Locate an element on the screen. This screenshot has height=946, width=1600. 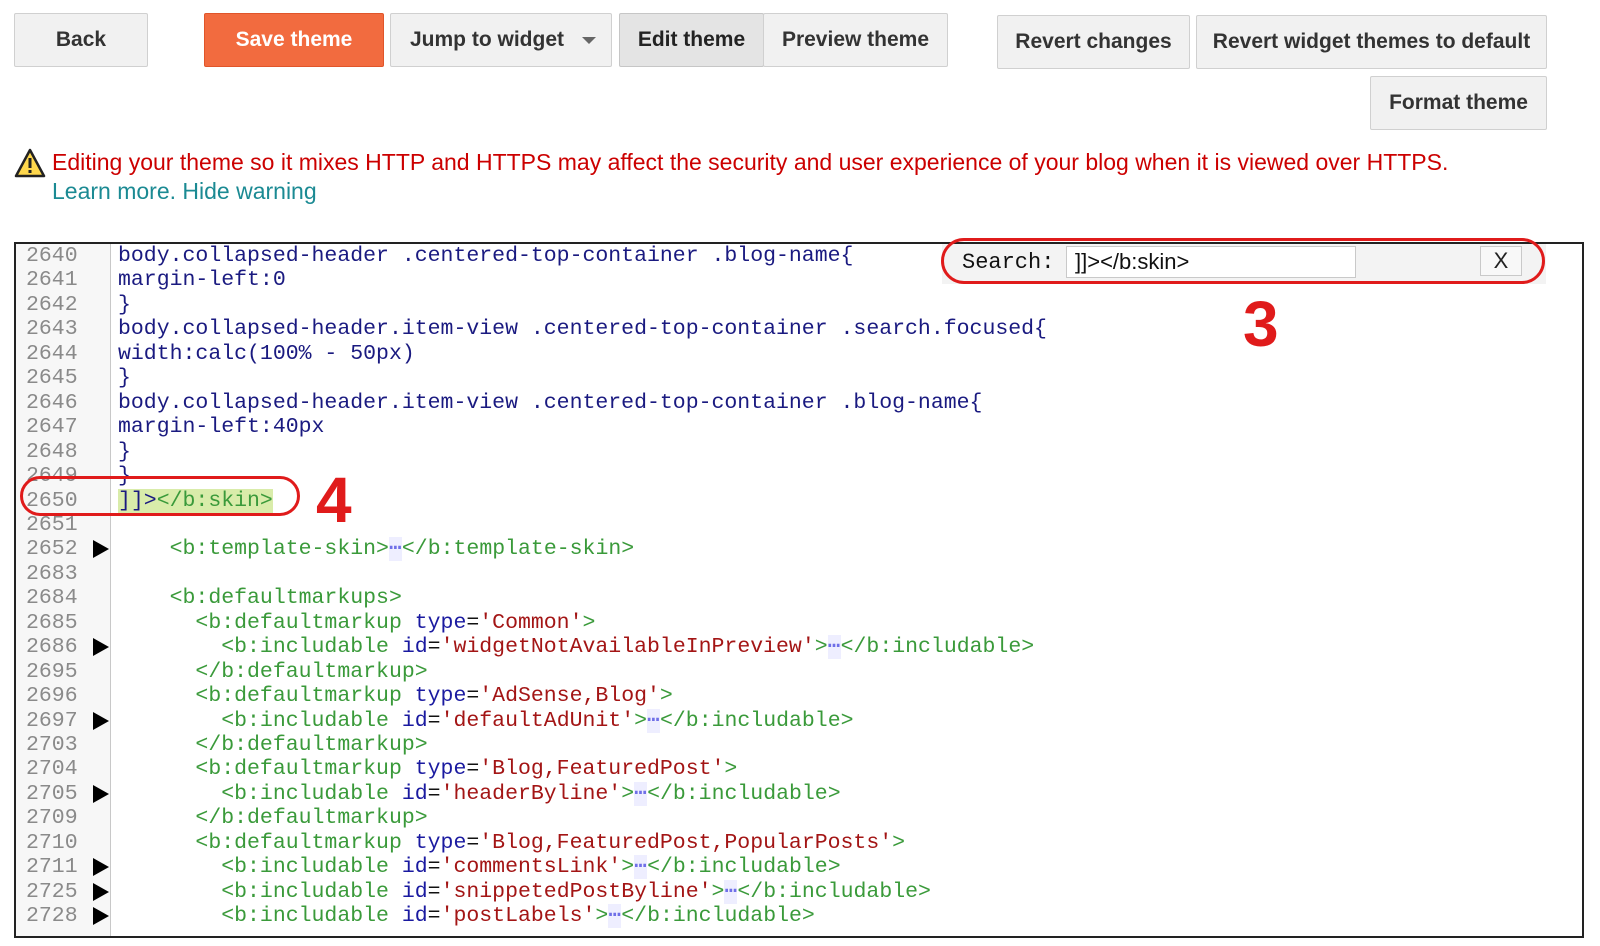
close-search-button: X is located at coordinates (1501, 261).